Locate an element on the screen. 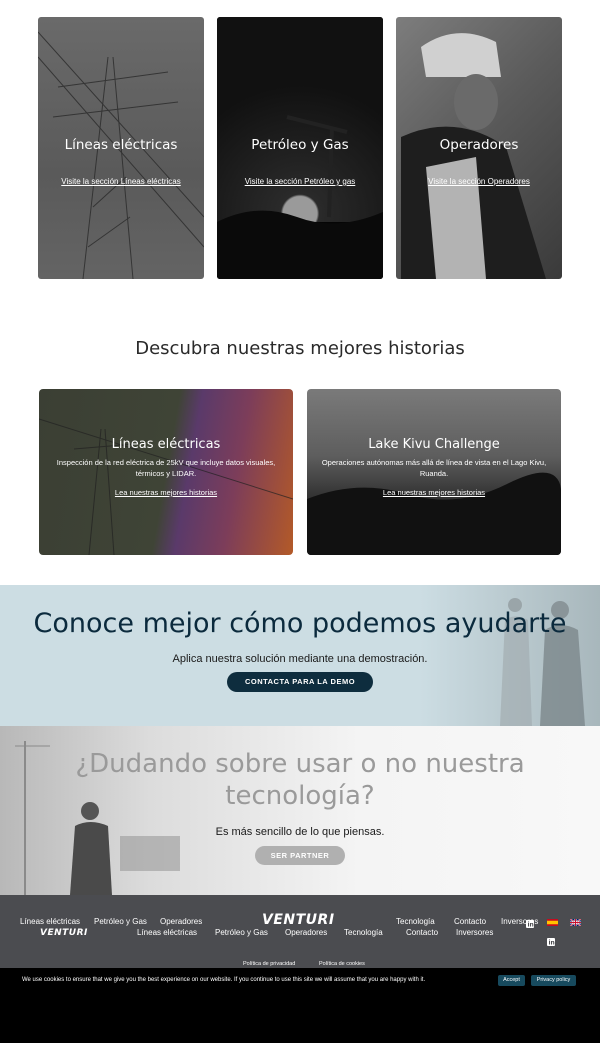 The image size is (600, 1043). card-operators: Operadores Visite la sección Operadores is located at coordinates (479, 148).